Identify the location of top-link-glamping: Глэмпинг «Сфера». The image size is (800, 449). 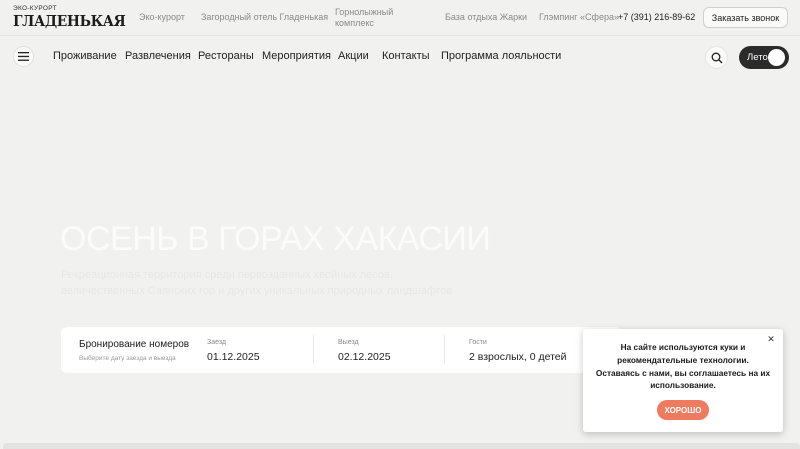
(579, 17).